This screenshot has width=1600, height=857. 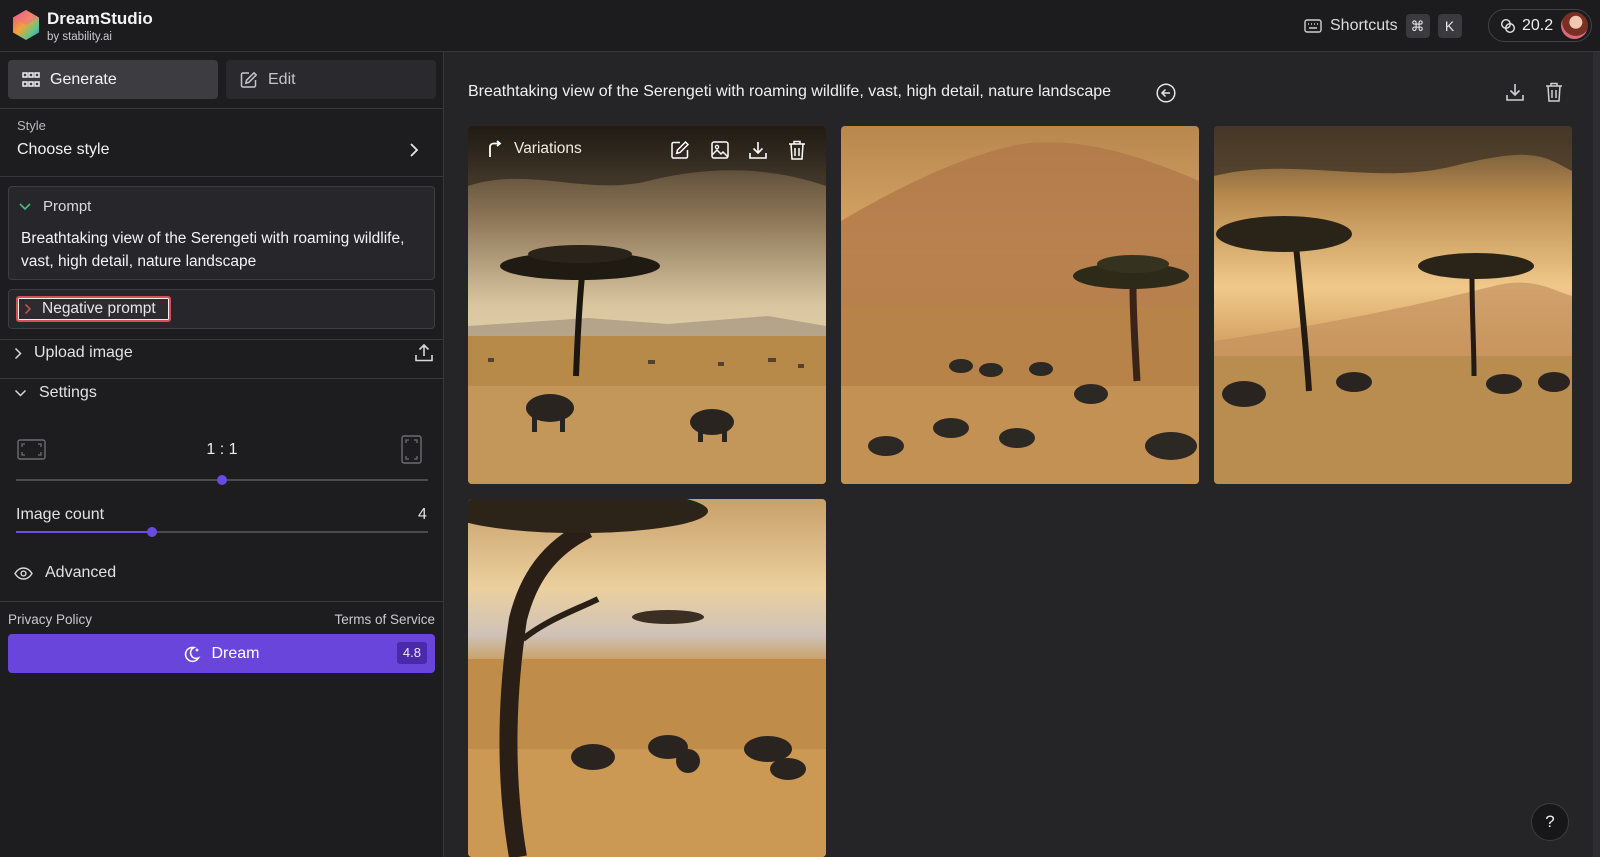 I want to click on style-selector: Choose style, so click(x=63, y=150).